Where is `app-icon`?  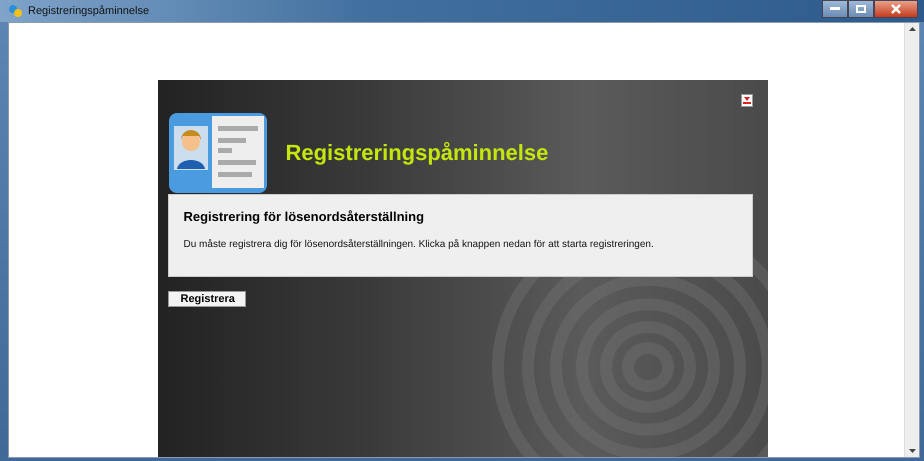 app-icon is located at coordinates (15, 11).